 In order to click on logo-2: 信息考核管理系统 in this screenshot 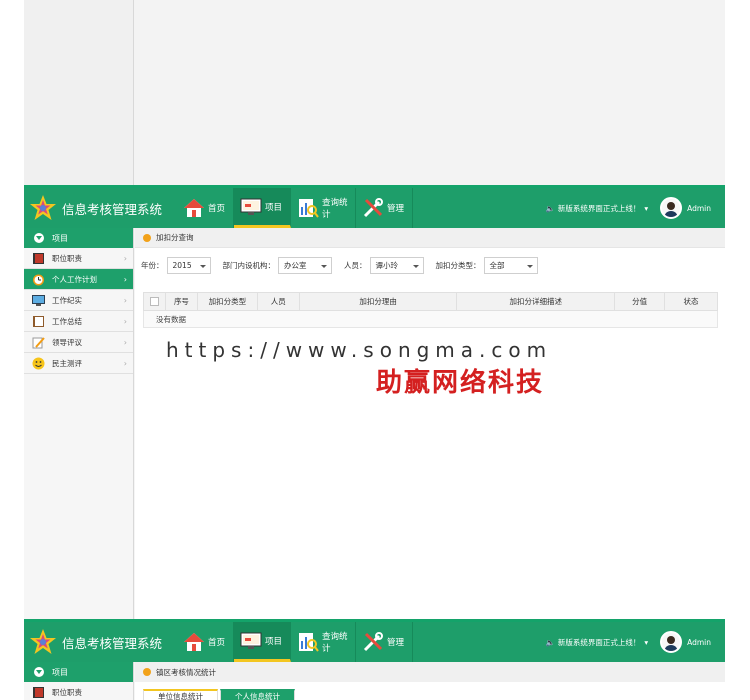, I will do `click(99, 642)`.